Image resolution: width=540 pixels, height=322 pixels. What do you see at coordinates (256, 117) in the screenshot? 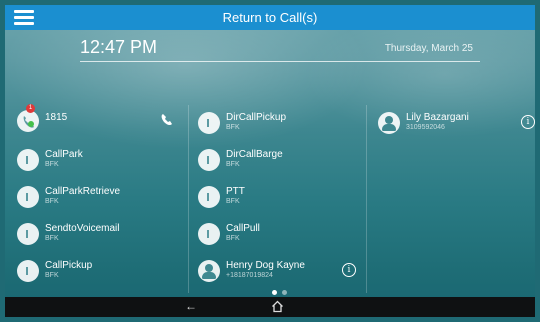
I see `key-label: DirCallPickup` at bounding box center [256, 117].